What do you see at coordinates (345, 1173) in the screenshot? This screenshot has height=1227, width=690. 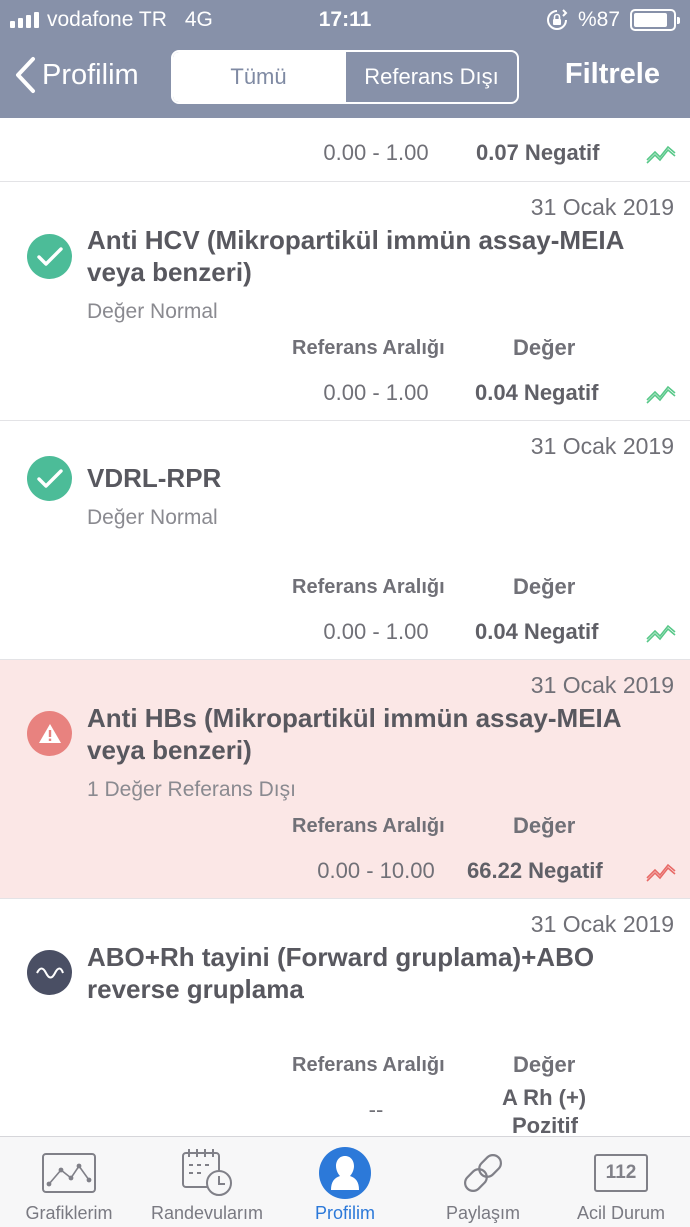 I see `profile-icon` at bounding box center [345, 1173].